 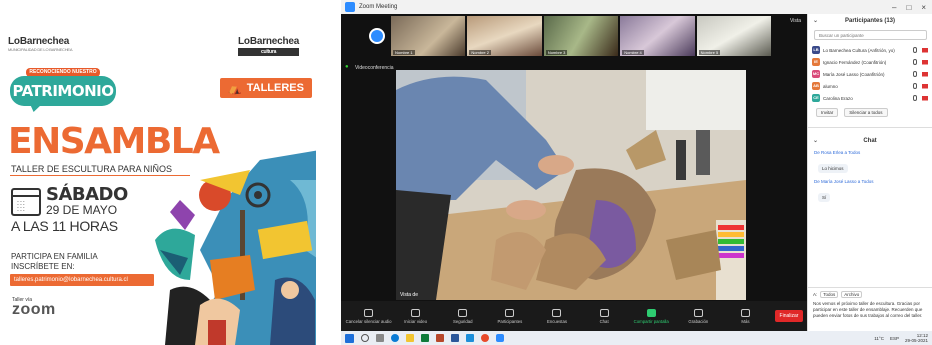 I want to click on clock-date: 29-05-2021, so click(x=916, y=340).